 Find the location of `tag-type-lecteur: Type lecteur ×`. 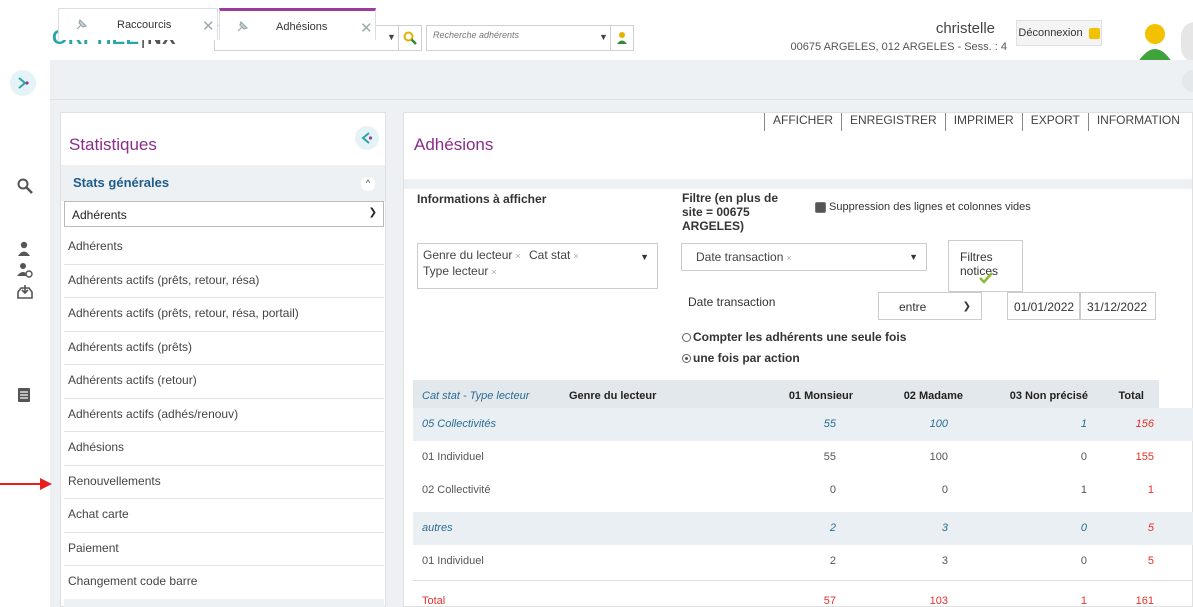

tag-type-lecteur: Type lecteur × is located at coordinates (460, 271).